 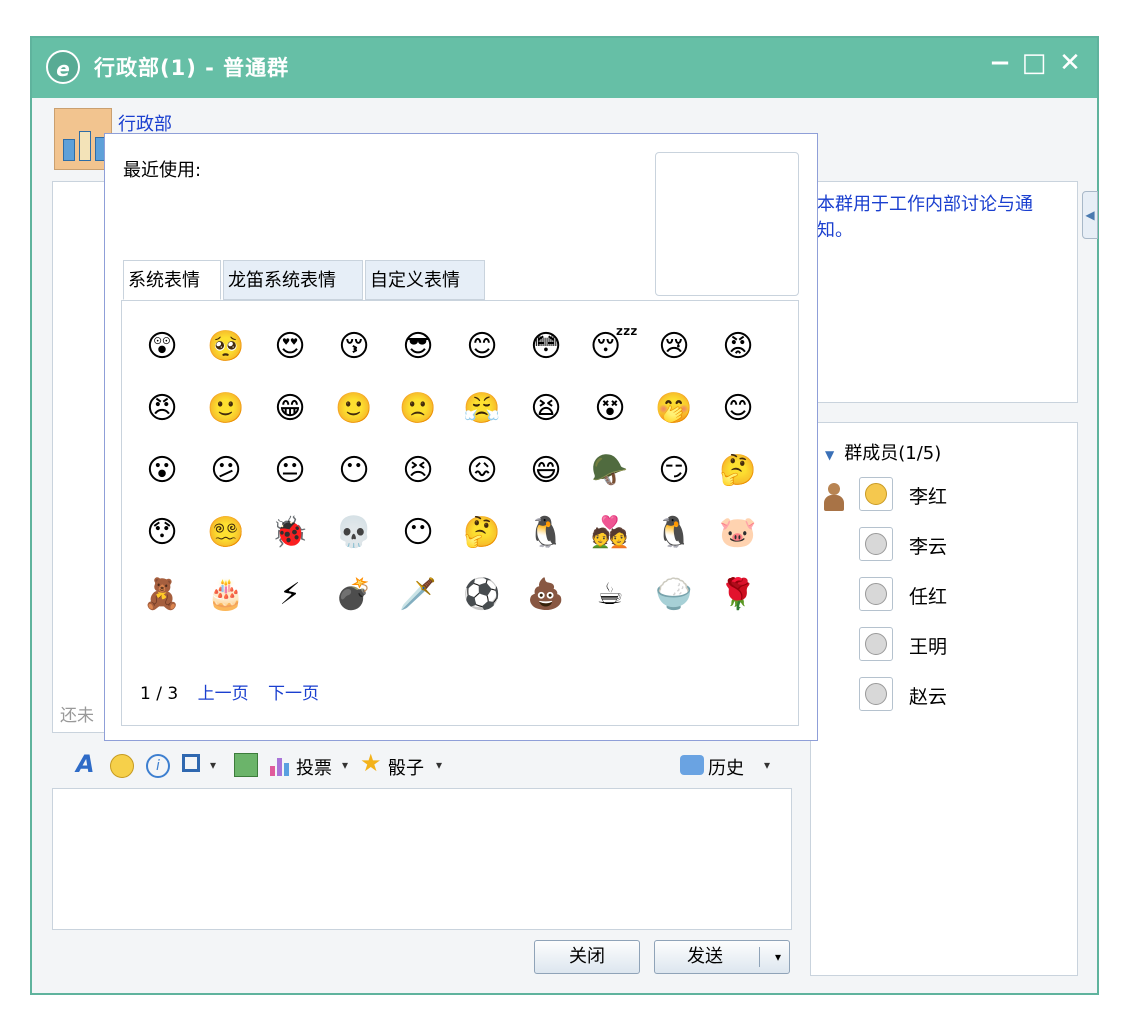 I want to click on chat-hint-text: 还未, so click(x=77, y=716).